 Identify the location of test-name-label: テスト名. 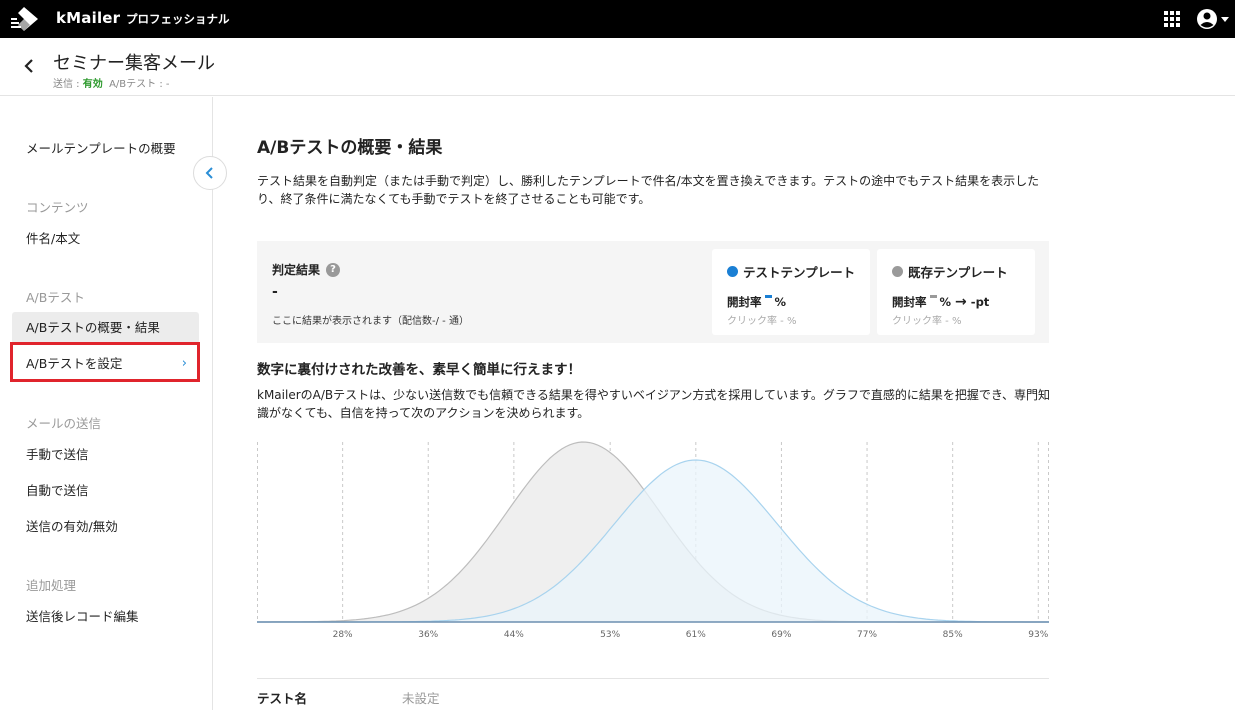
(282, 698).